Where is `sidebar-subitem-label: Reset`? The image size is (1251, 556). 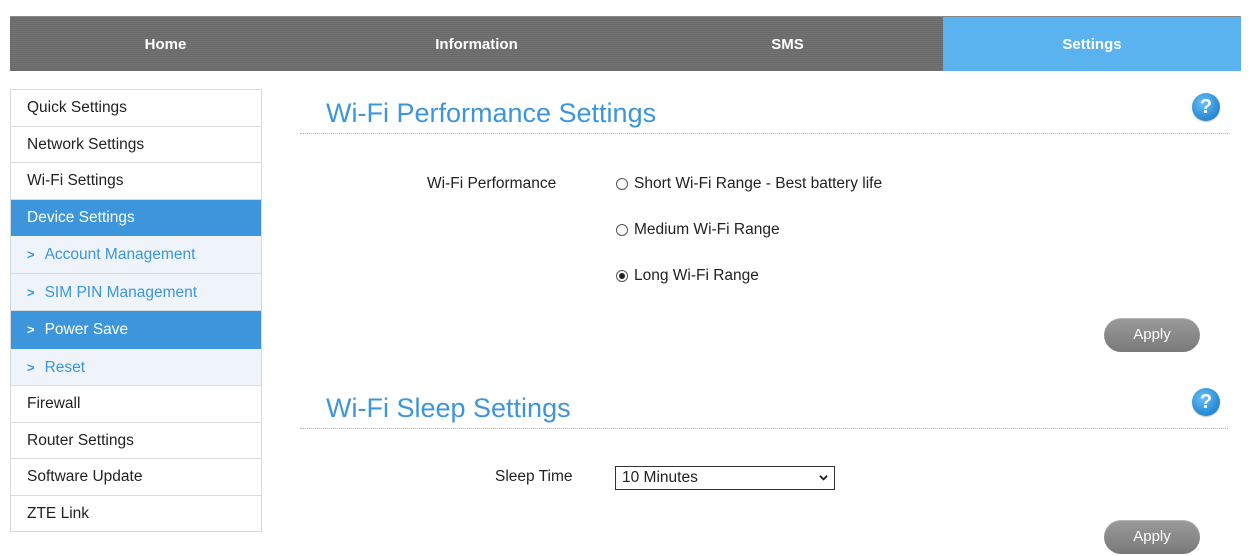 sidebar-subitem-label: Reset is located at coordinates (65, 367).